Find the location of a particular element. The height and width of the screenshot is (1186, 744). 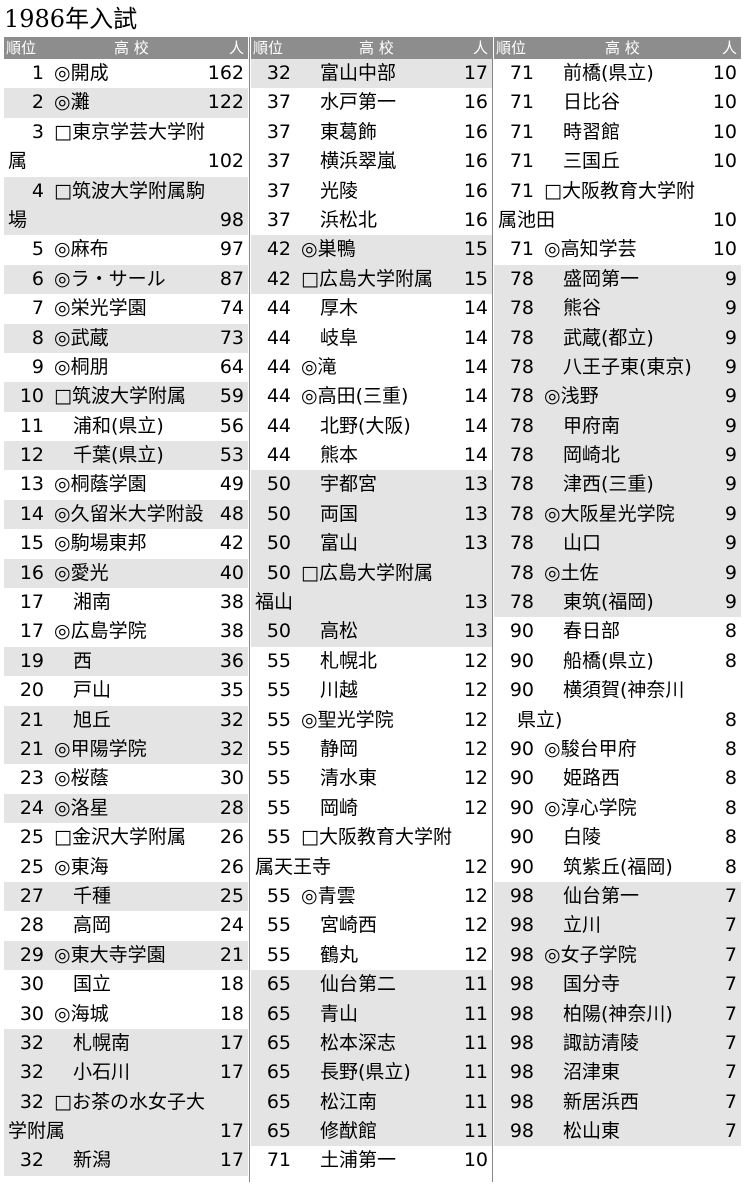

school-cell: □広島大学附属 is located at coordinates (367, 278).